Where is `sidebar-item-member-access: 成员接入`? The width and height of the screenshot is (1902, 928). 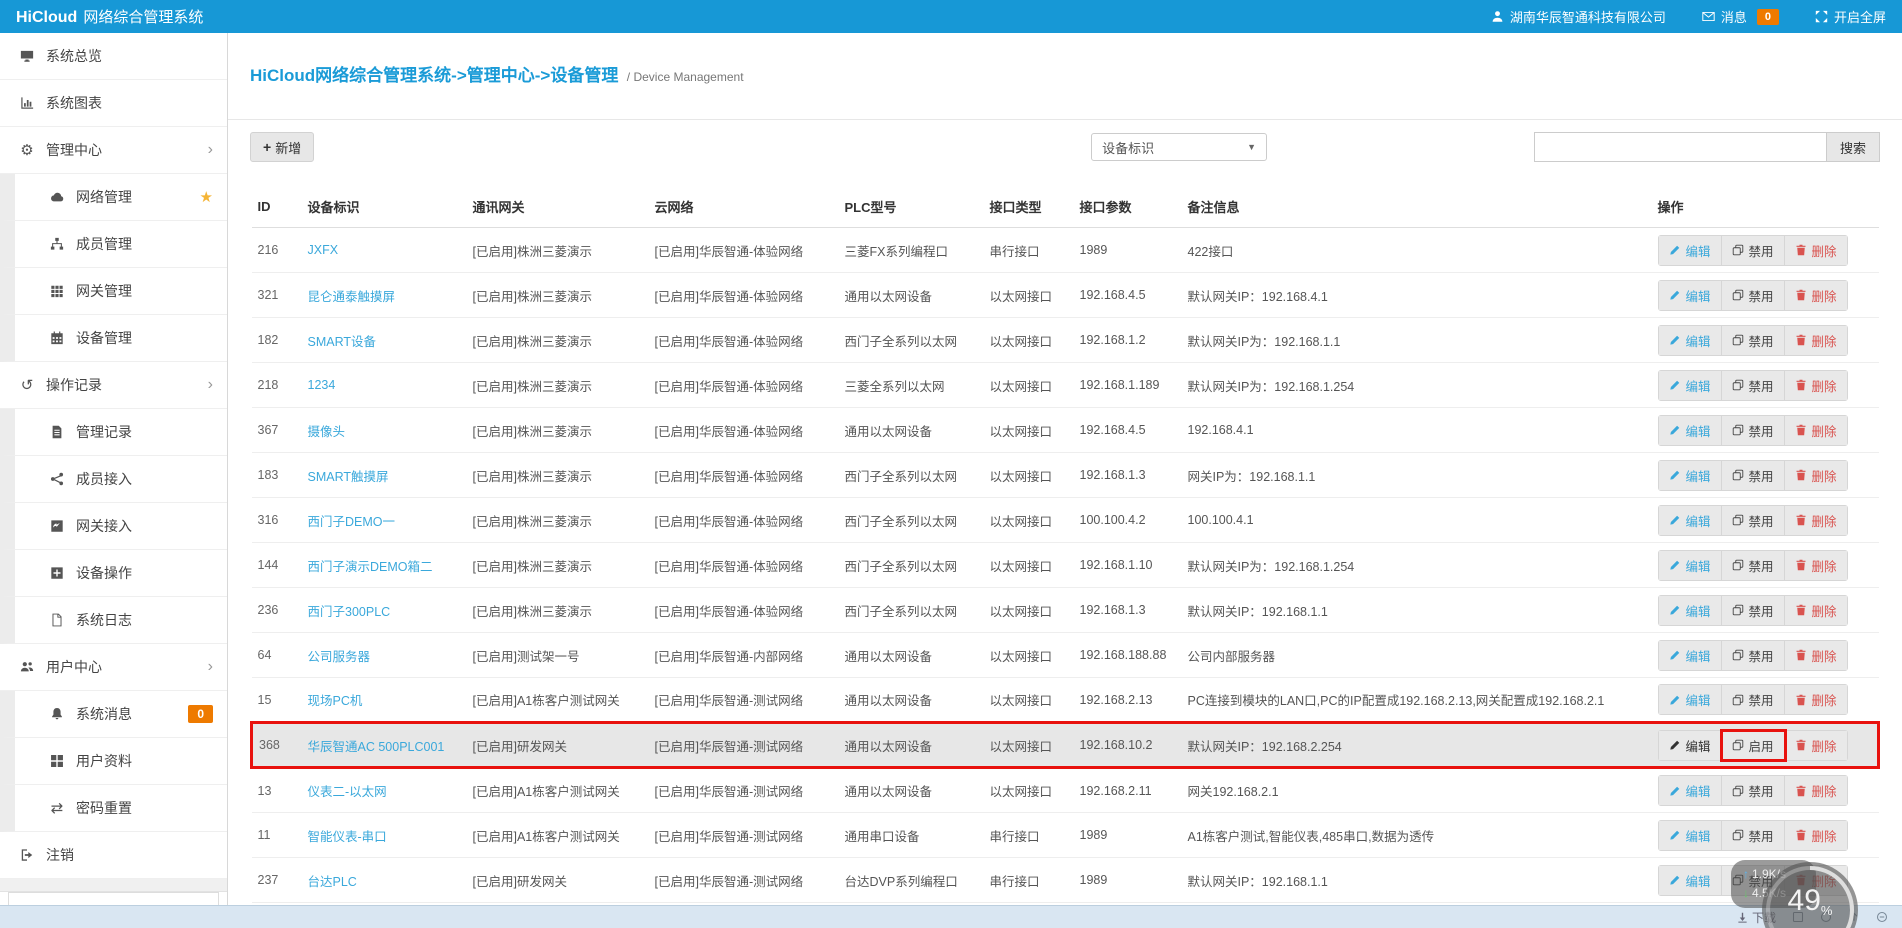
sidebar-item-member-access: 成员接入 is located at coordinates (113, 479).